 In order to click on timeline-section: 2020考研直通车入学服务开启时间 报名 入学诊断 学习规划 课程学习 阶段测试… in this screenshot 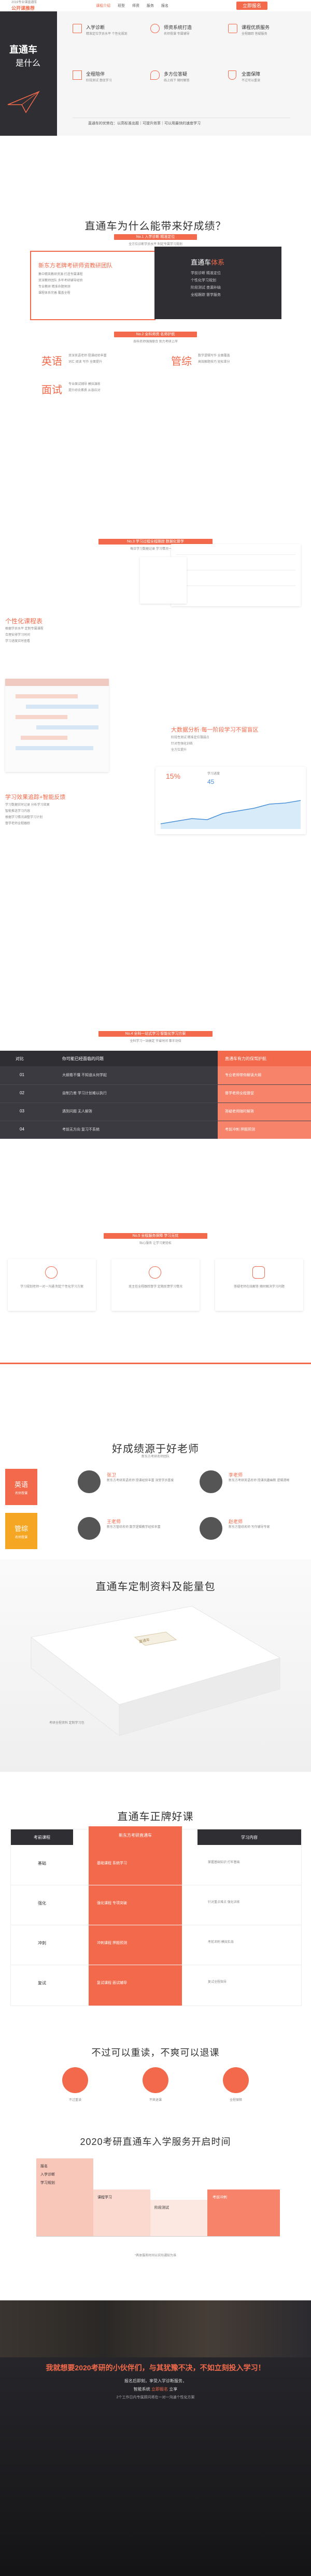, I will do `click(155, 2205)`.